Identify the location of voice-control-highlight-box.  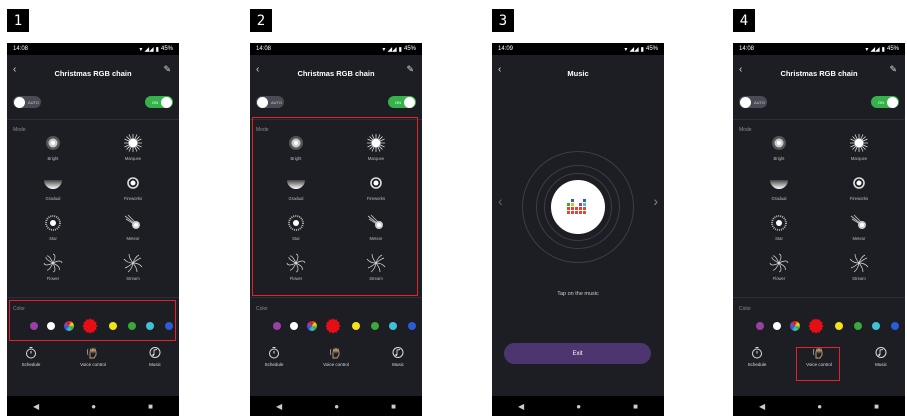
(818, 364).